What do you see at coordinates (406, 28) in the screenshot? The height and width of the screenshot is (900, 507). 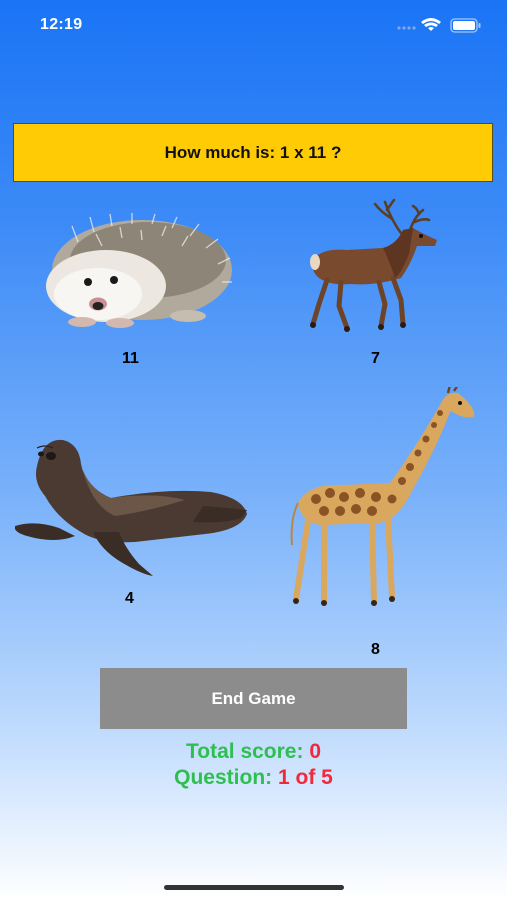 I see `cellular-signal-icon` at bounding box center [406, 28].